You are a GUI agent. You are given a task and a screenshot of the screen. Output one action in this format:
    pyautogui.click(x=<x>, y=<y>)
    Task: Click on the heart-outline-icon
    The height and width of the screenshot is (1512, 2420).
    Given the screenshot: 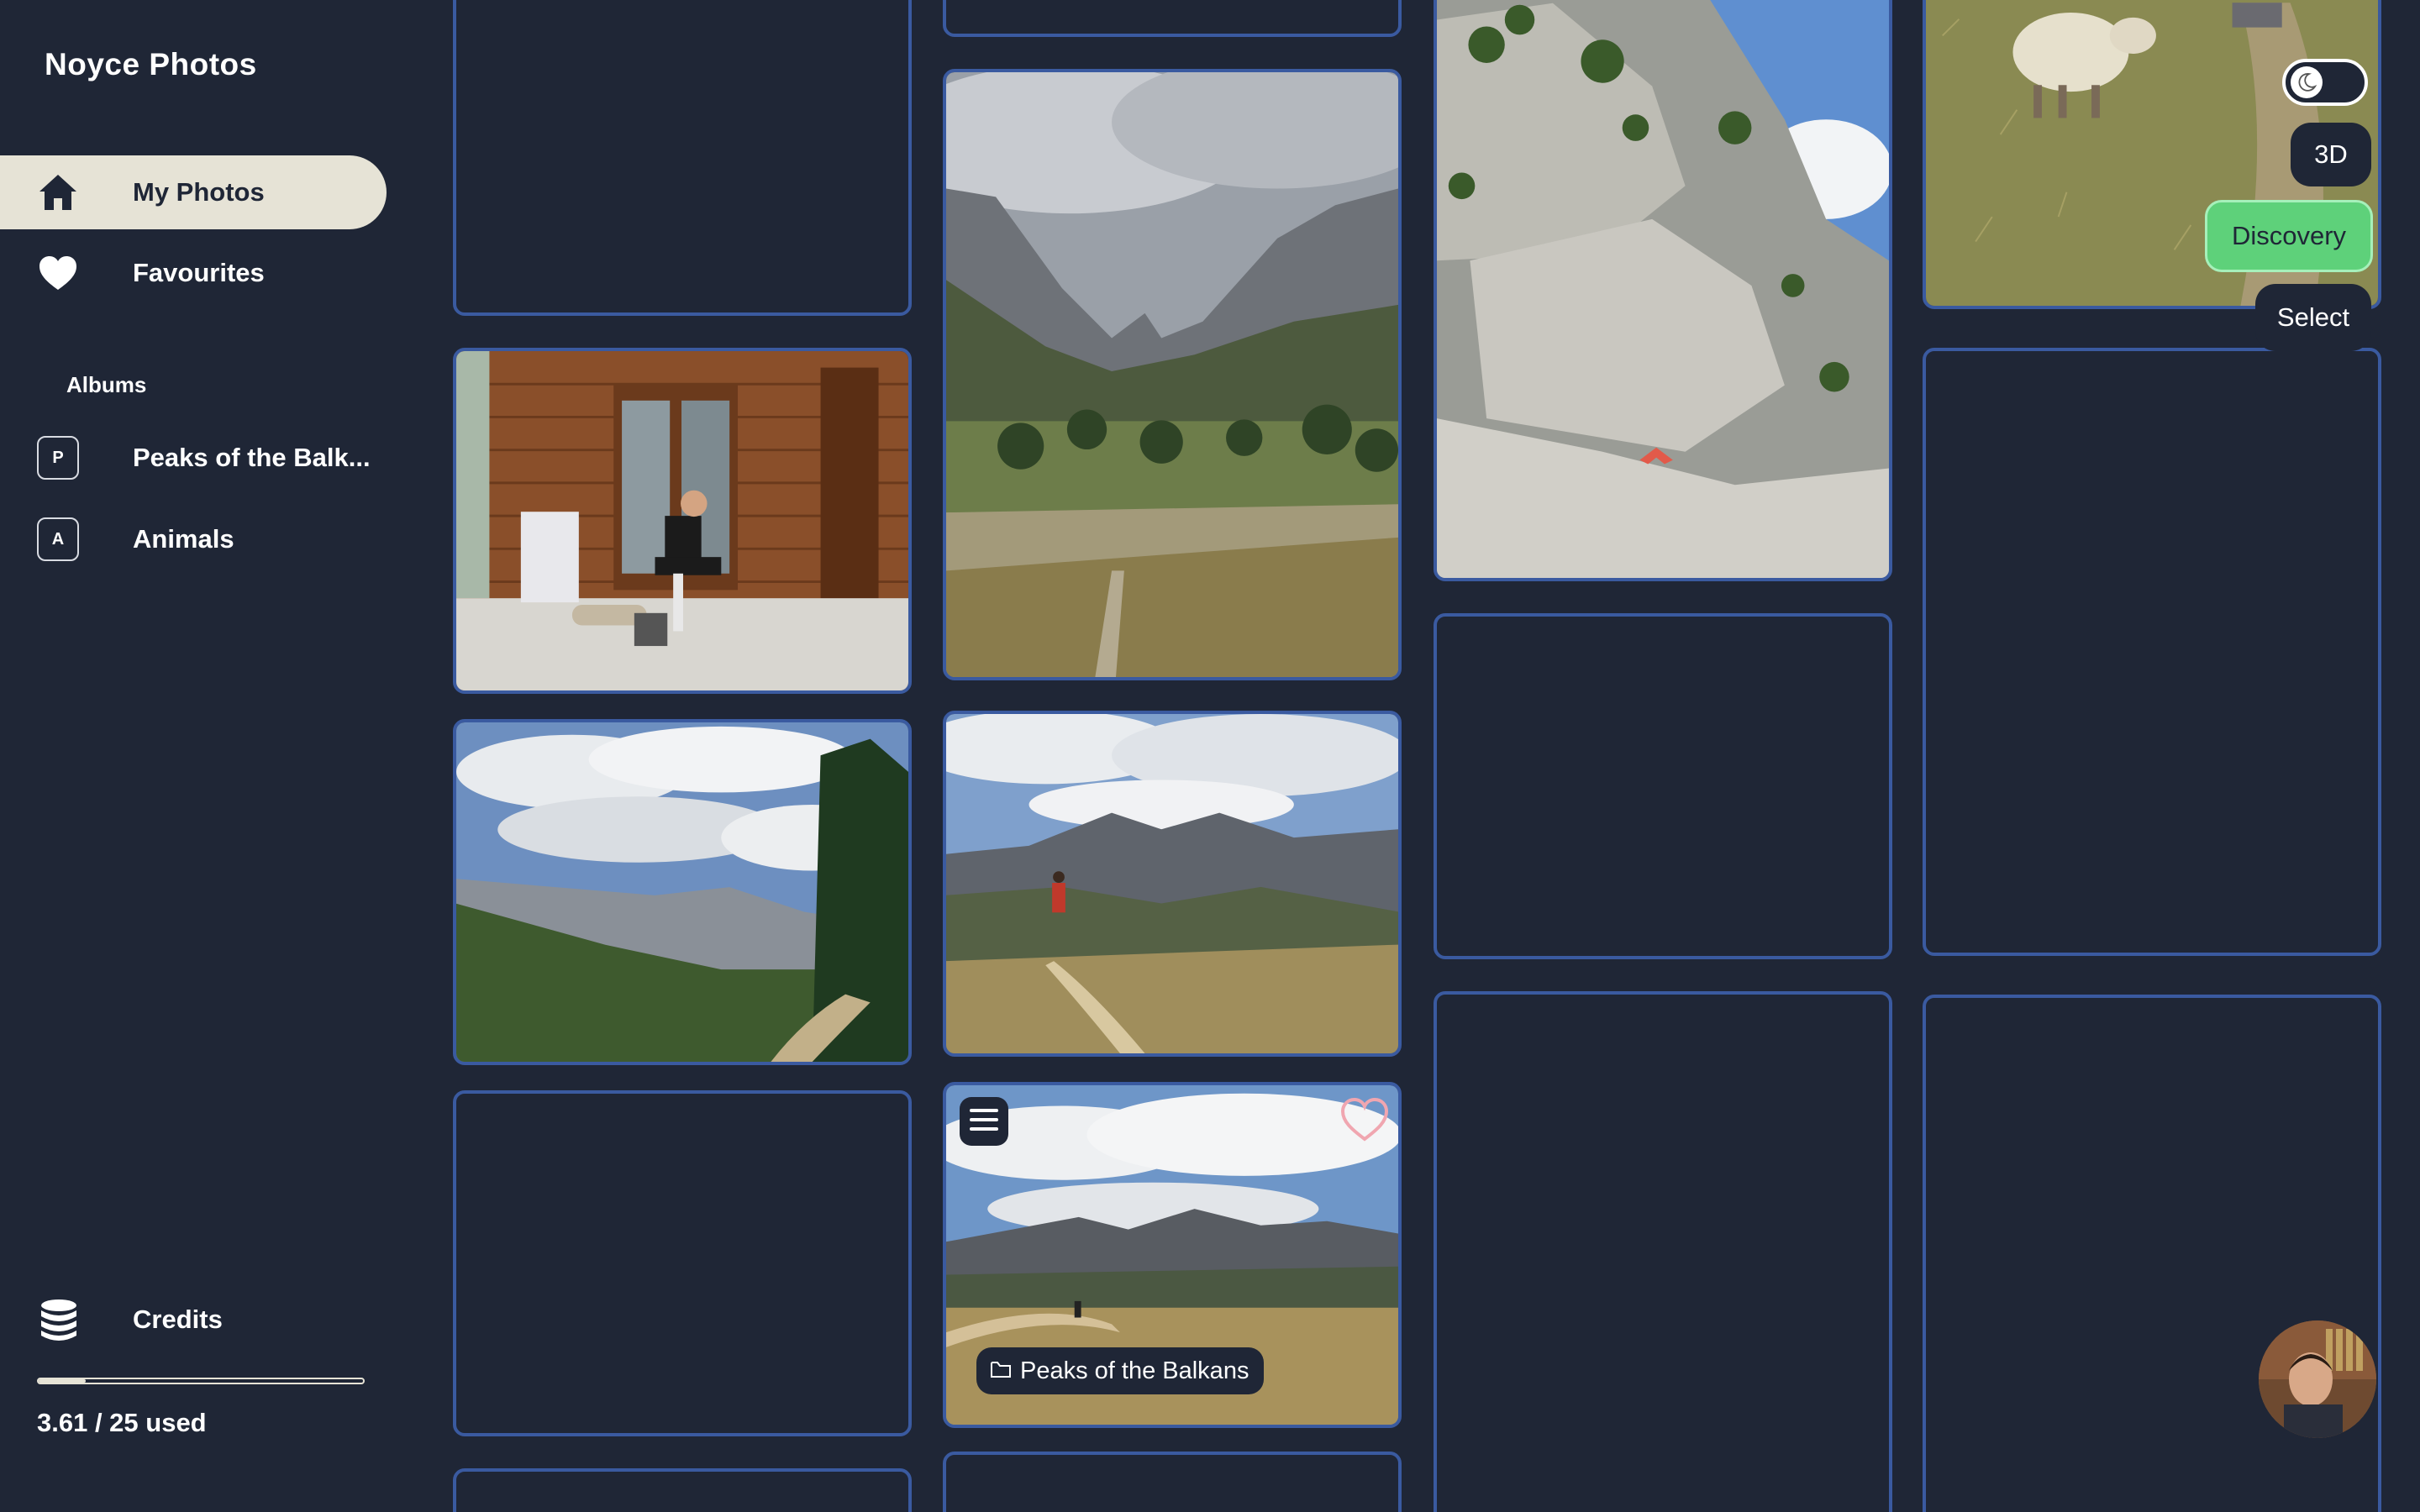 What is the action you would take?
    pyautogui.click(x=1364, y=1121)
    